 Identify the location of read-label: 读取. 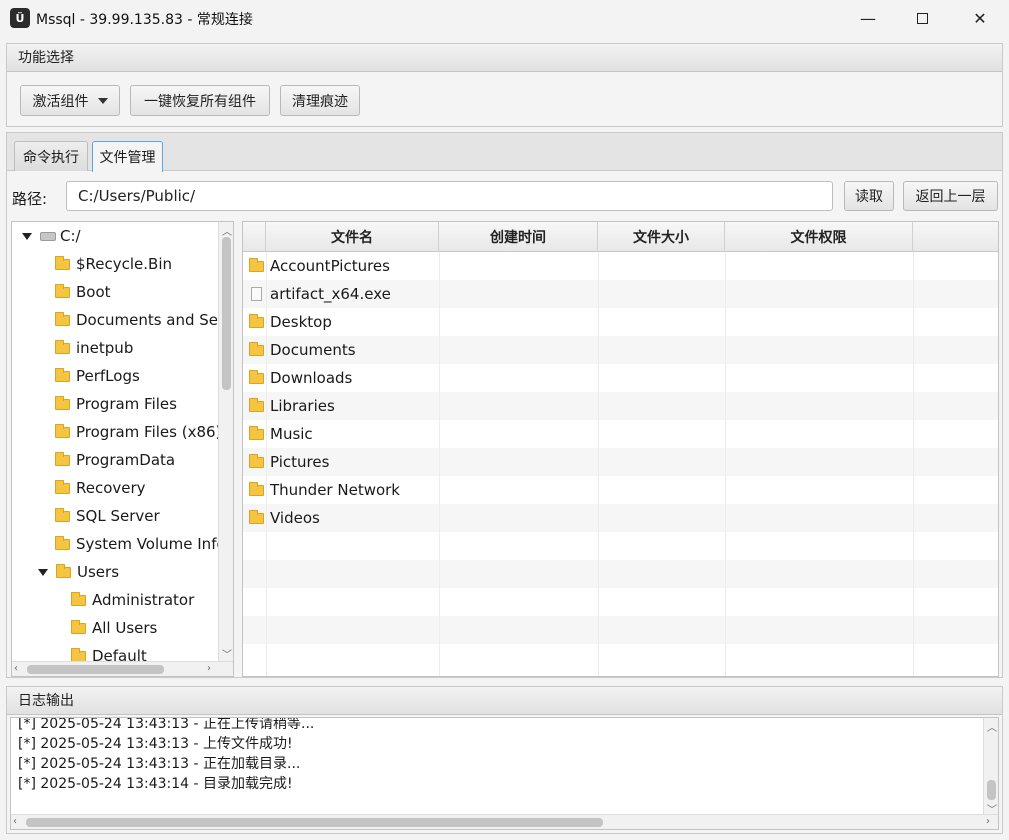
(869, 197).